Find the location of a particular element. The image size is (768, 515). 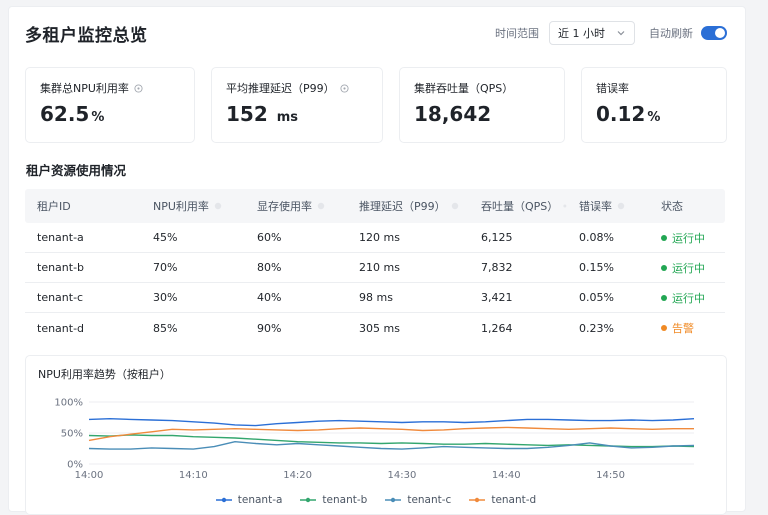

column-header-error-rate: 错误率 is located at coordinates (609, 206).